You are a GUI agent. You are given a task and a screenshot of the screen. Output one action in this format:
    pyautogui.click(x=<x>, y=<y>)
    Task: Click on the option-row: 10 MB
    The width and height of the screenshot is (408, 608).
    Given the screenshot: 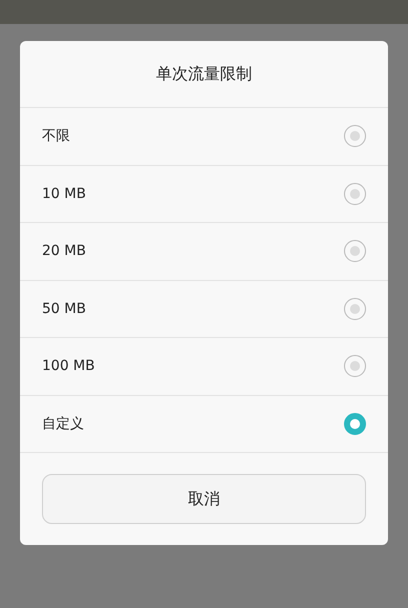 What is the action you would take?
    pyautogui.click(x=204, y=194)
    